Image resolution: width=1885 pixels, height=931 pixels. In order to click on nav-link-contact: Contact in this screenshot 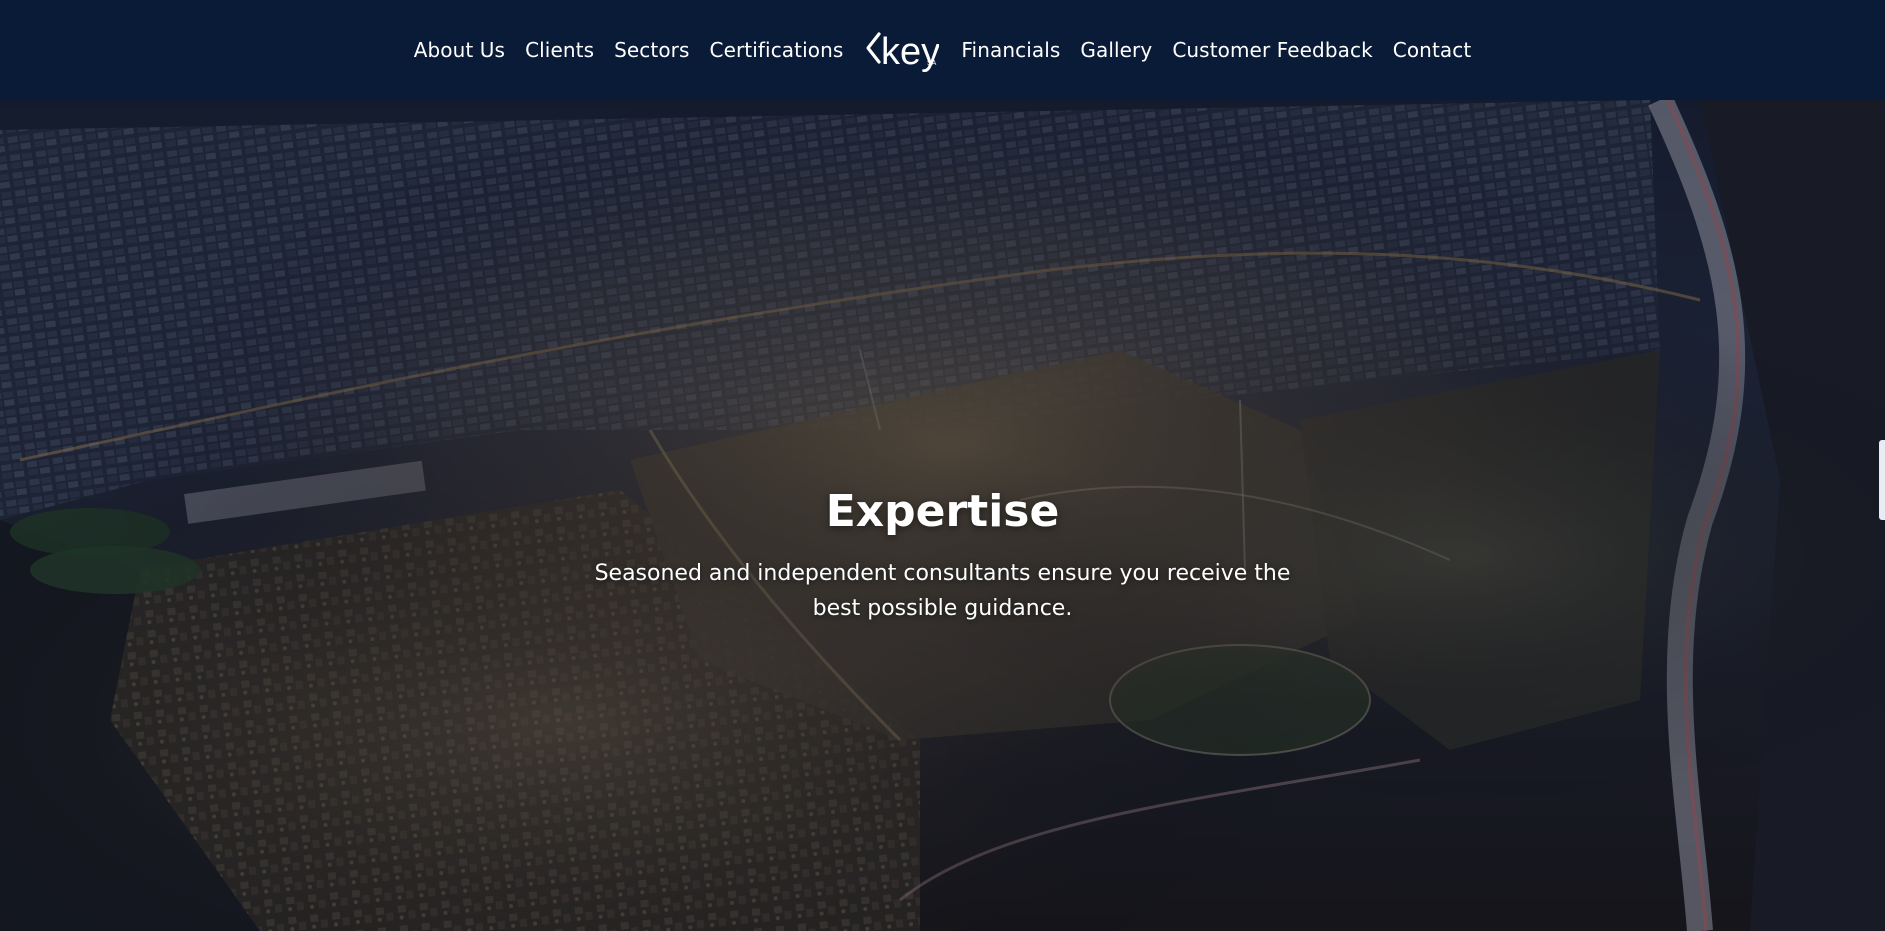, I will do `click(1432, 50)`.